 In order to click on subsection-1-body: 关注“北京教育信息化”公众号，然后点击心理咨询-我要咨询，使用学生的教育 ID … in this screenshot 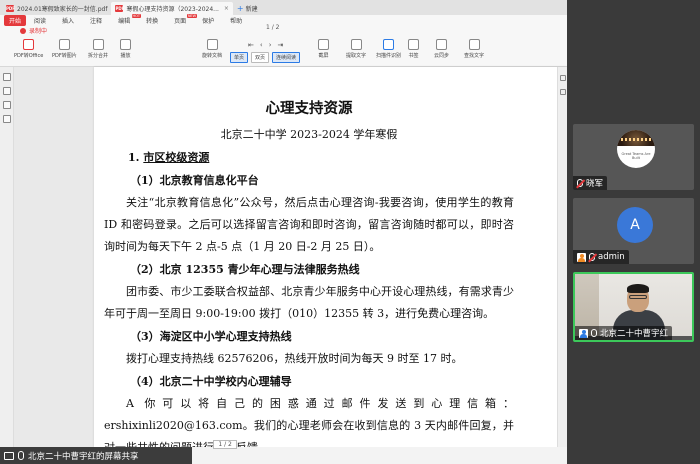, I will do `click(309, 224)`.